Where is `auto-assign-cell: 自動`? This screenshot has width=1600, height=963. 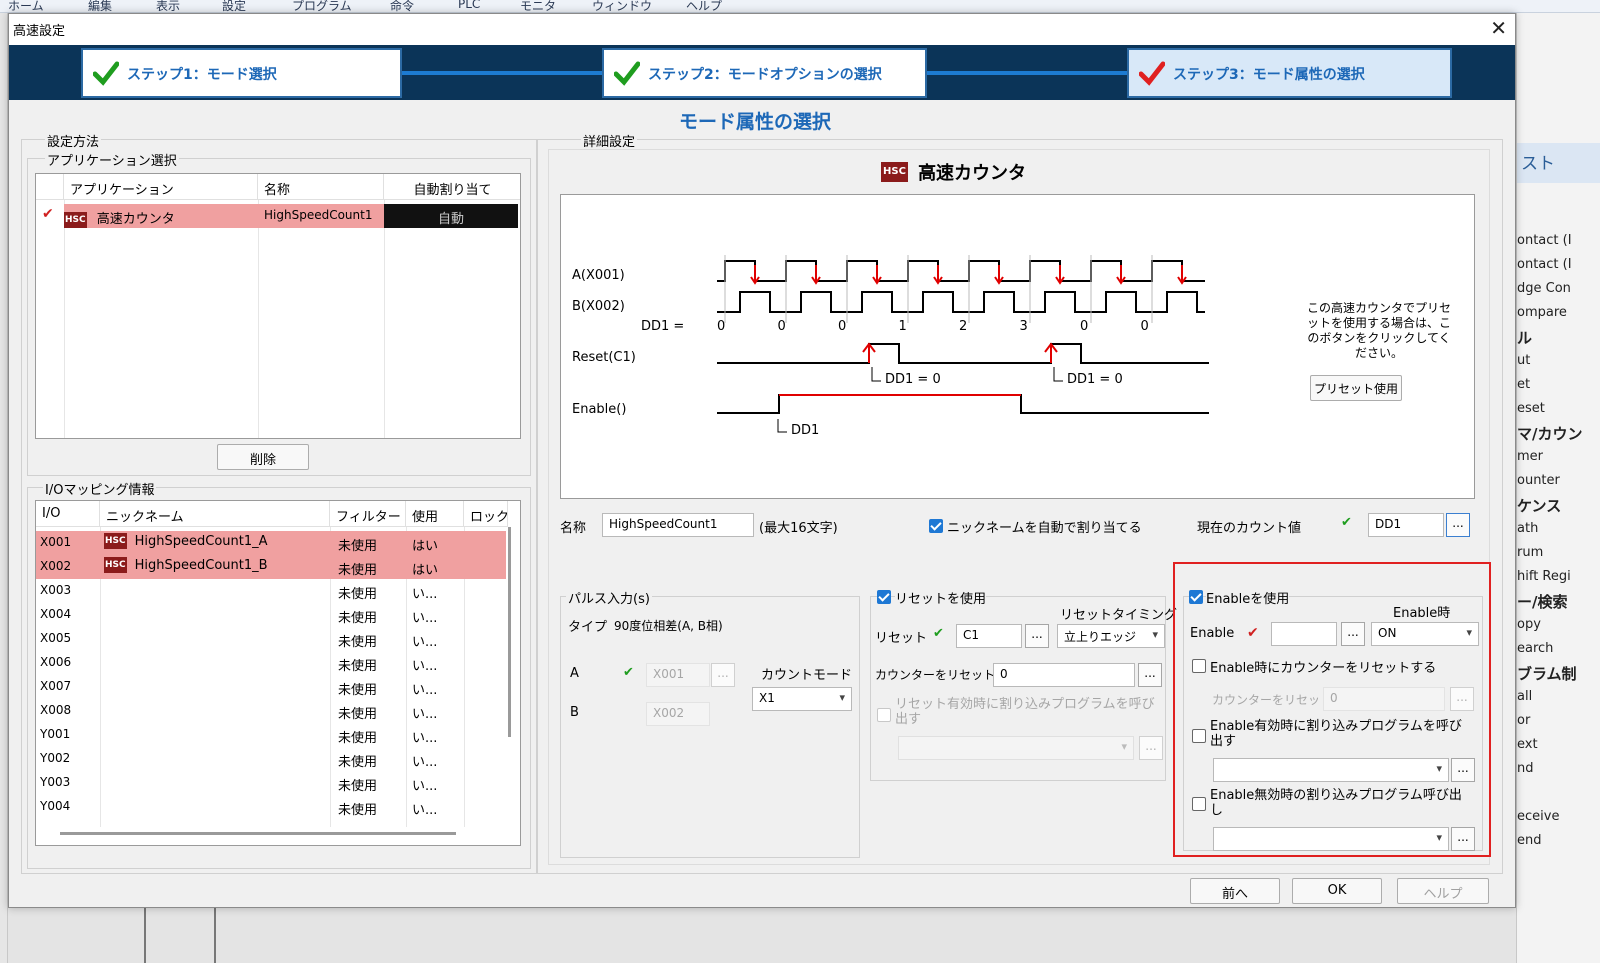
auto-assign-cell: 自動 is located at coordinates (451, 216).